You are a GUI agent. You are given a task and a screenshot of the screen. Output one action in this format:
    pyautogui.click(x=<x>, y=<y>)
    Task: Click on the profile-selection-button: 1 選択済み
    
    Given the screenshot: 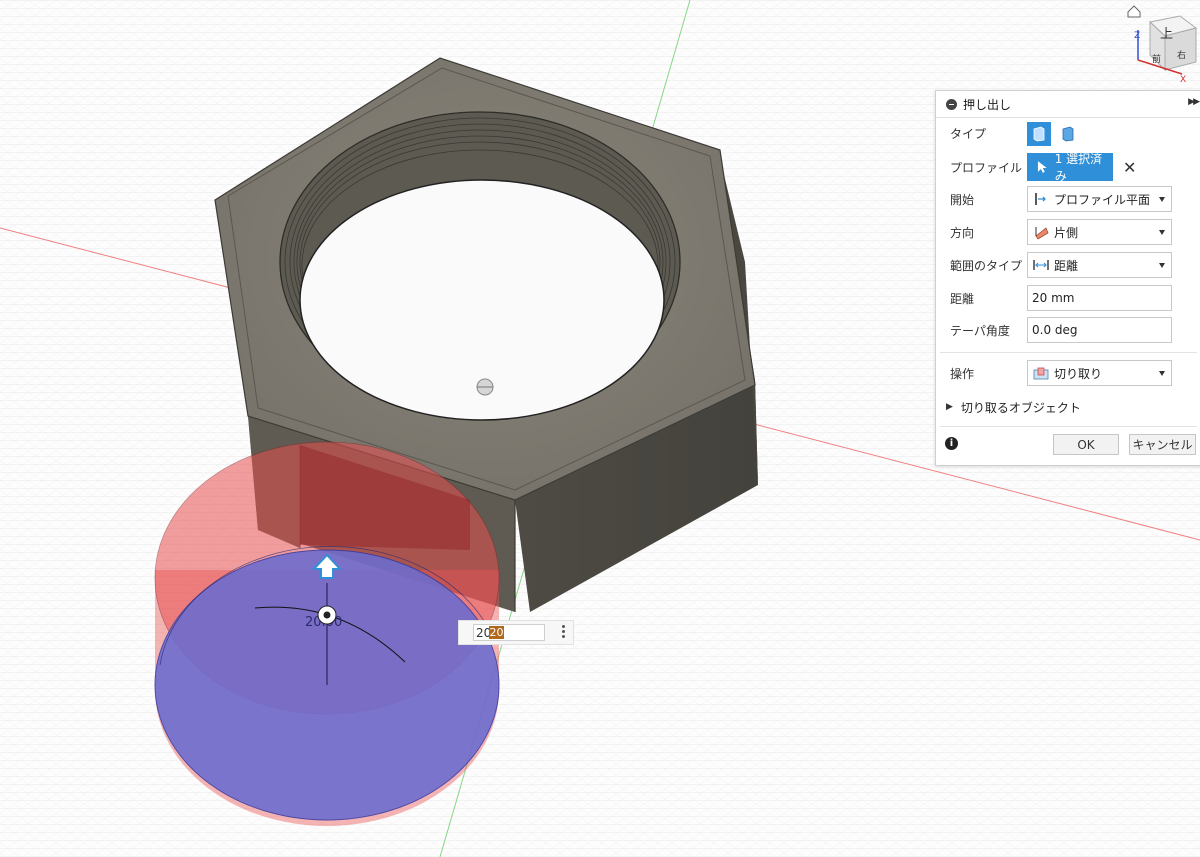 What is the action you would take?
    pyautogui.click(x=1070, y=167)
    